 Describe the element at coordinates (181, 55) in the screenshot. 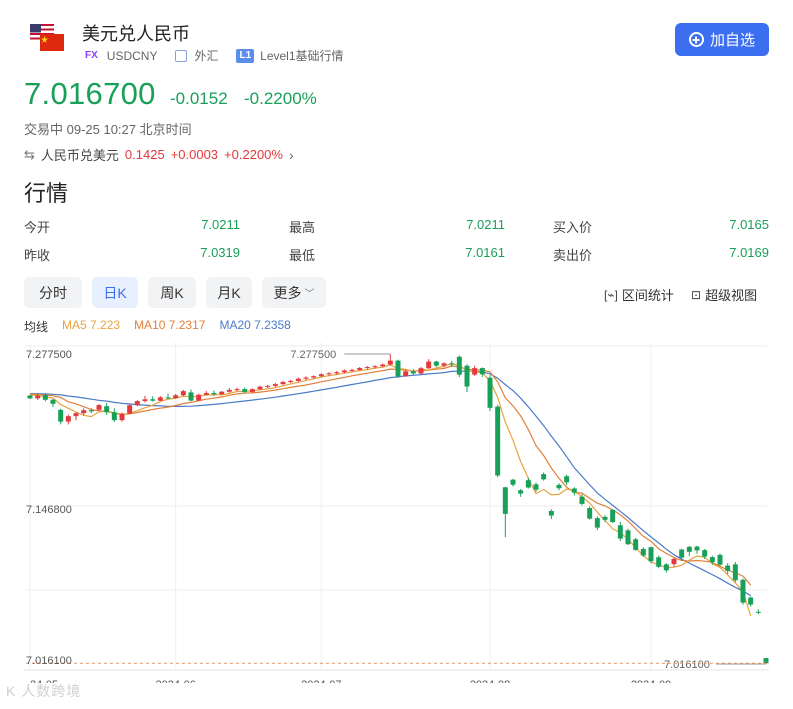

I see `forex-icon` at that location.